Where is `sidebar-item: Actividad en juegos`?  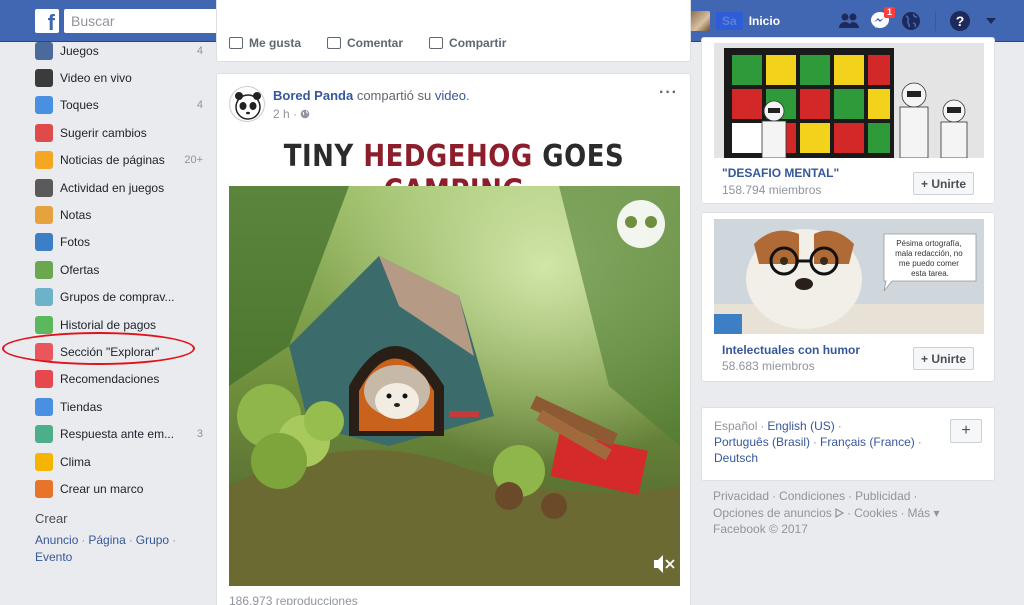 sidebar-item: Actividad en juegos is located at coordinates (119, 187).